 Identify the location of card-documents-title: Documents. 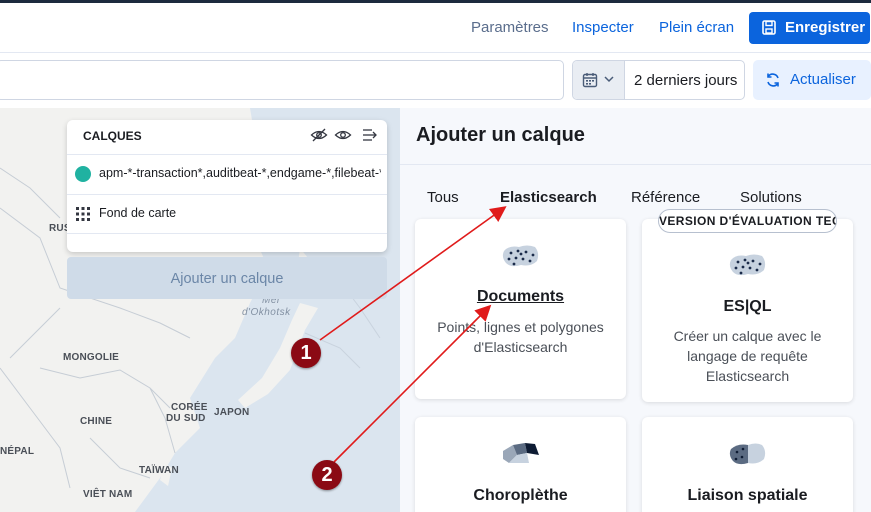
(520, 297).